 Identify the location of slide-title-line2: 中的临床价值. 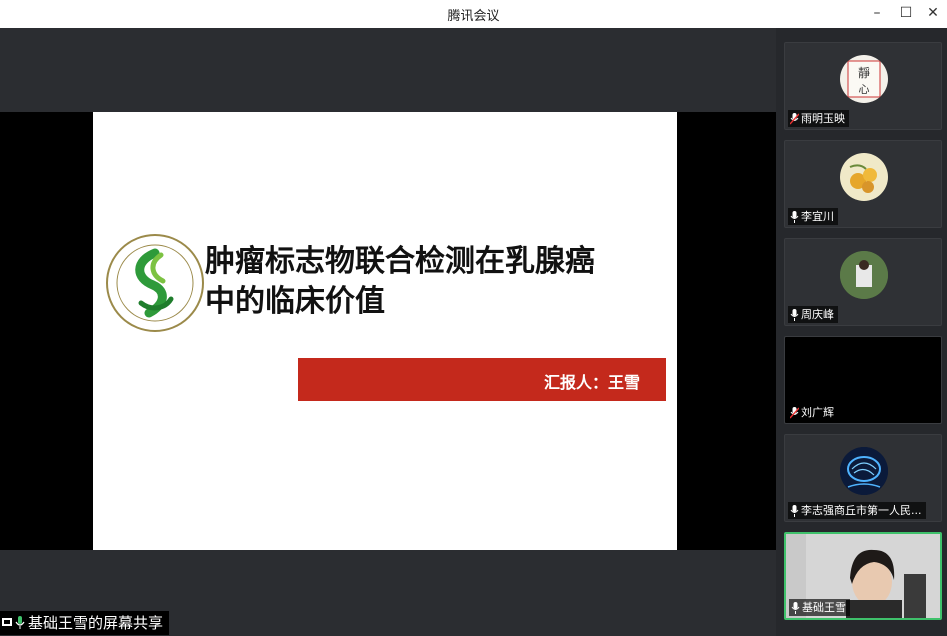
(295, 301).